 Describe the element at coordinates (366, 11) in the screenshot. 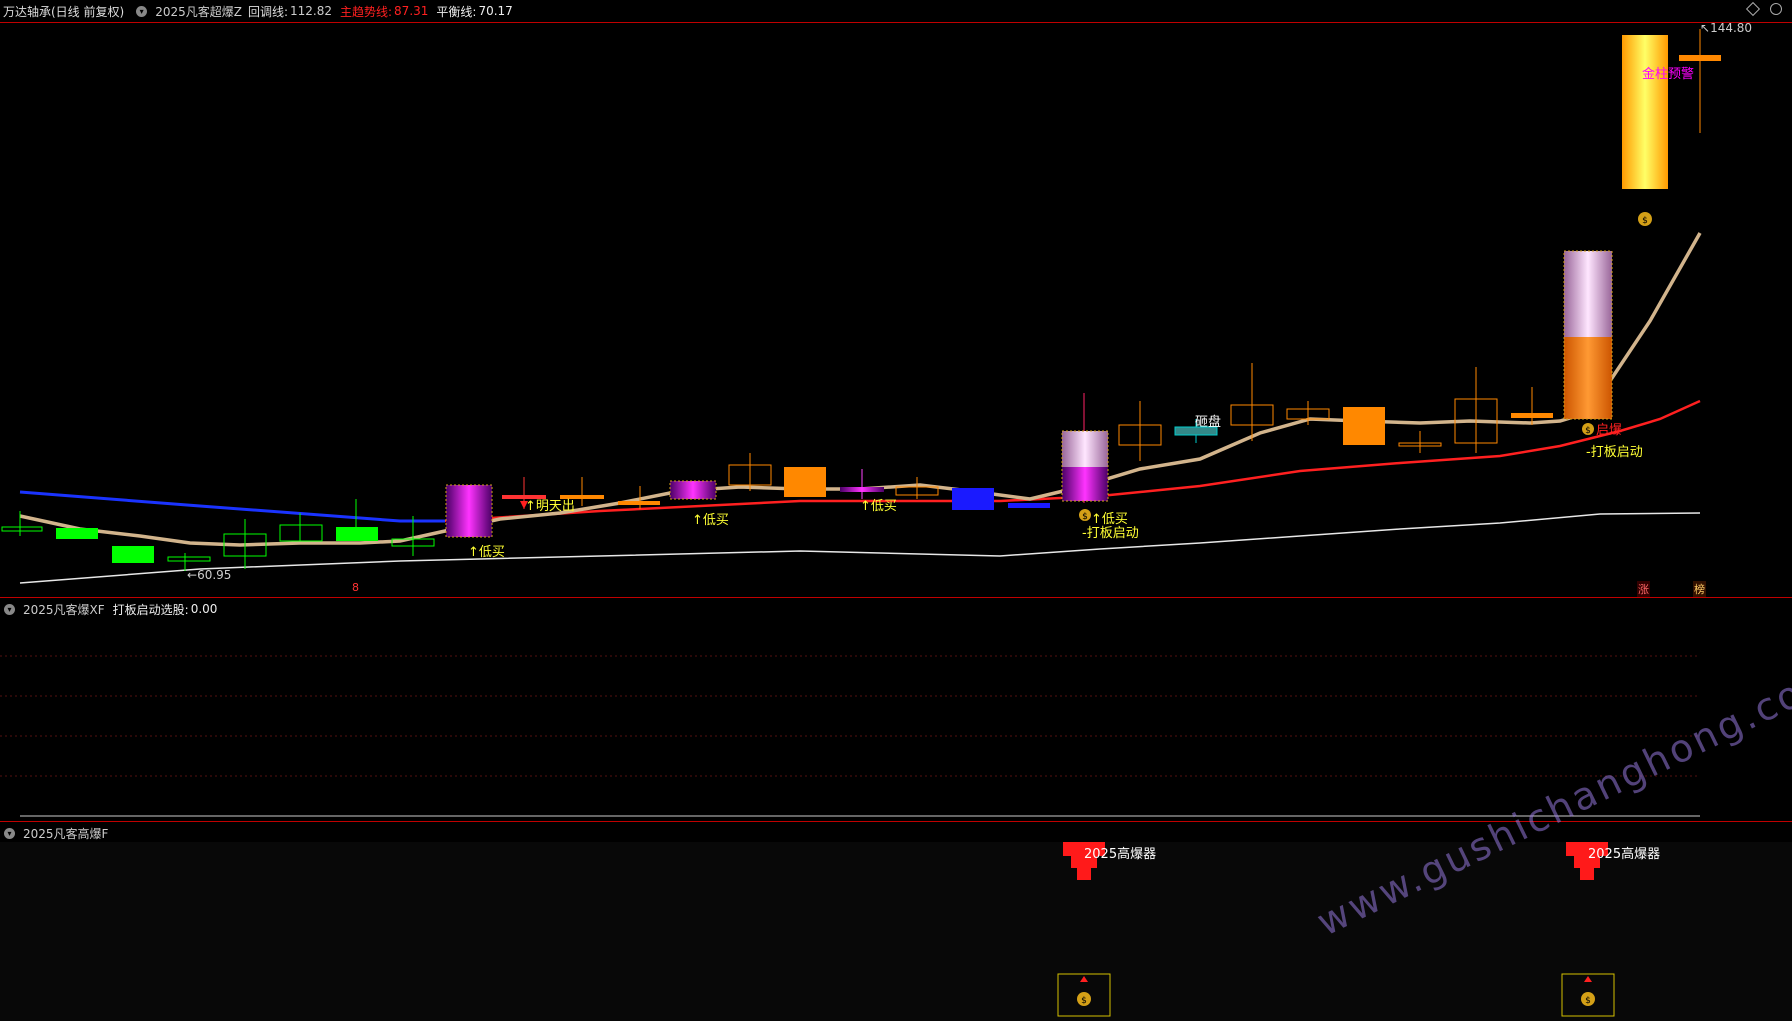

I see `main-trend-label: 主趋势线:` at that location.